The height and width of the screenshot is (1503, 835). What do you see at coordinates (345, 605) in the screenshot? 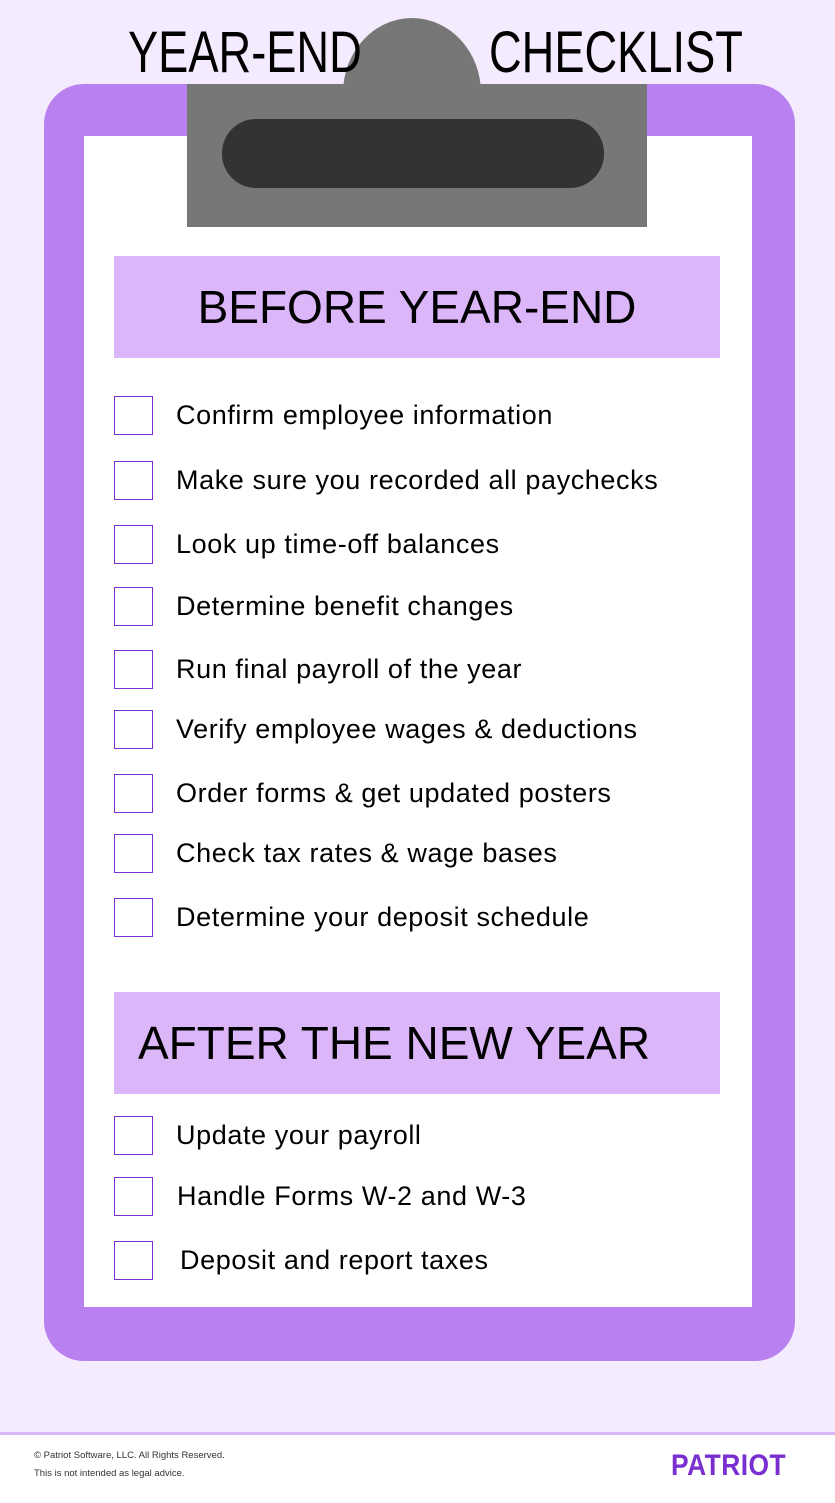
I see `checklist-item-label: Determine benefit changes` at bounding box center [345, 605].